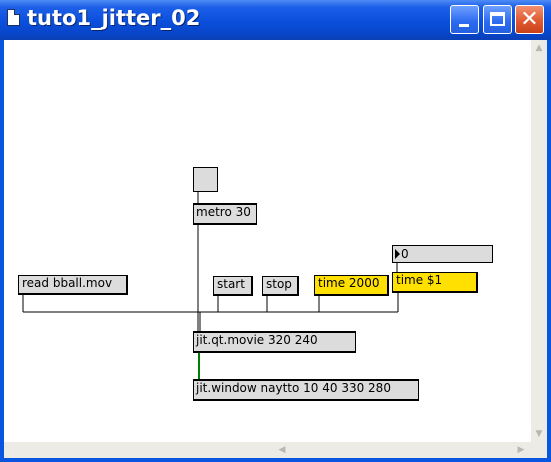  I want to click on jit-qt-movie-object: jit.qt.movie 320 240, so click(274, 342).